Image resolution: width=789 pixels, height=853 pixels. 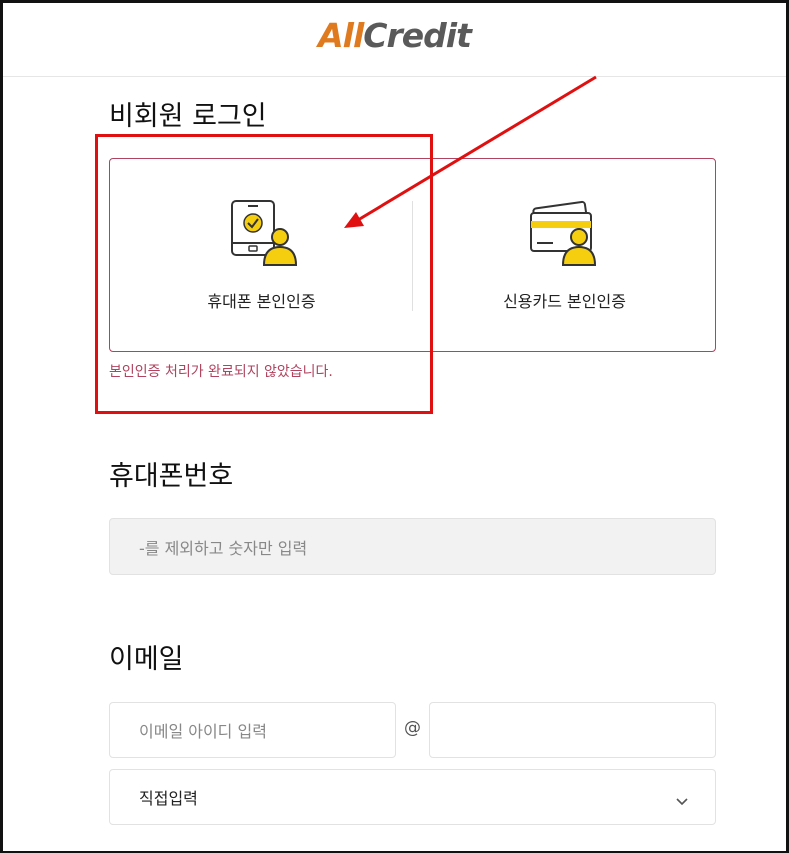 What do you see at coordinates (470, 151) in the screenshot?
I see `annotation-arrow` at bounding box center [470, 151].